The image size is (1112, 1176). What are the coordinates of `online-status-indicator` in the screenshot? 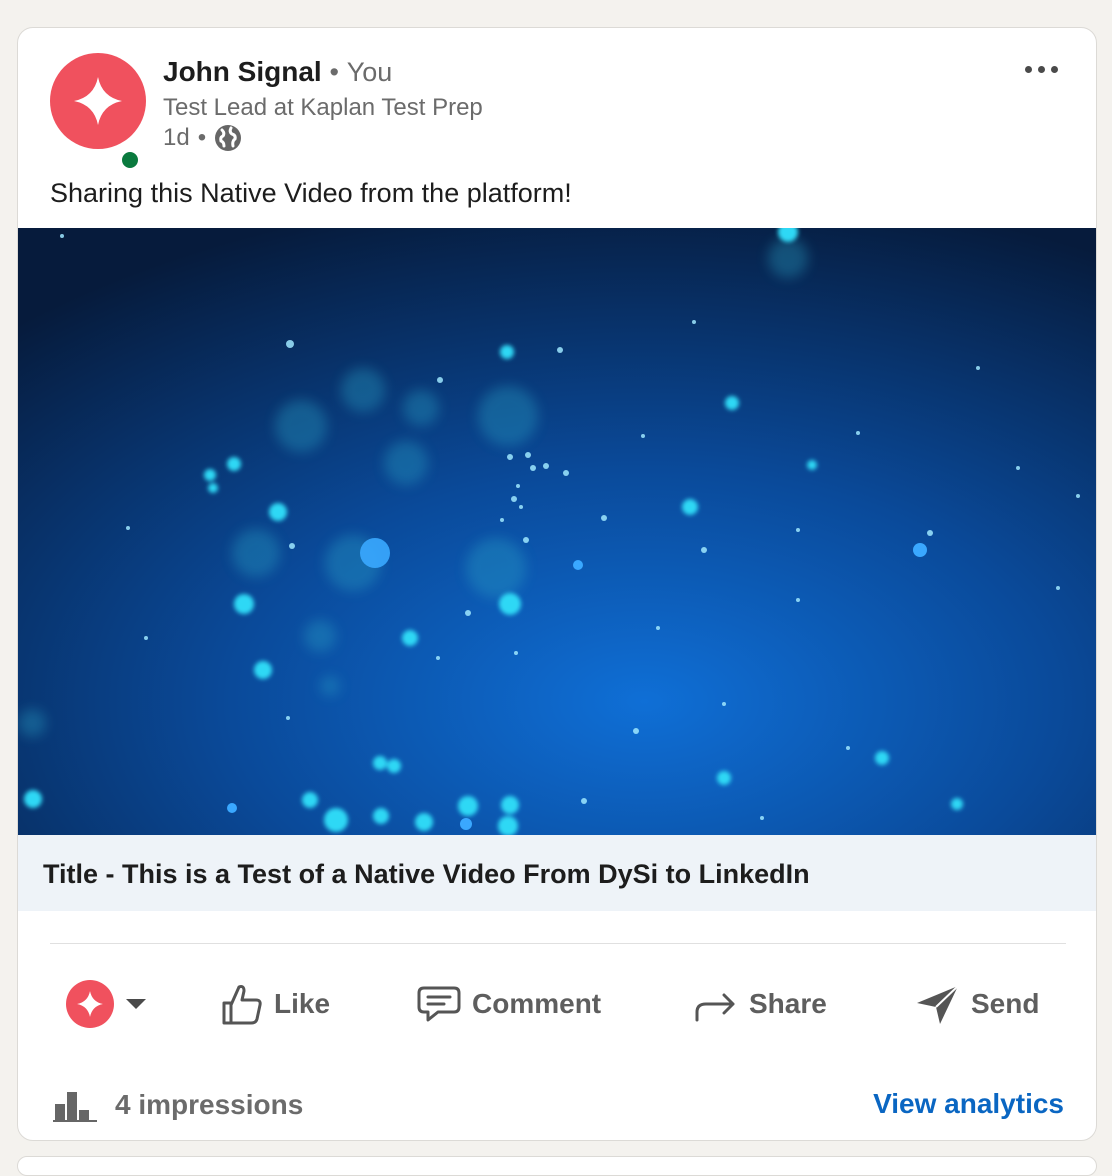 It's located at (130, 160).